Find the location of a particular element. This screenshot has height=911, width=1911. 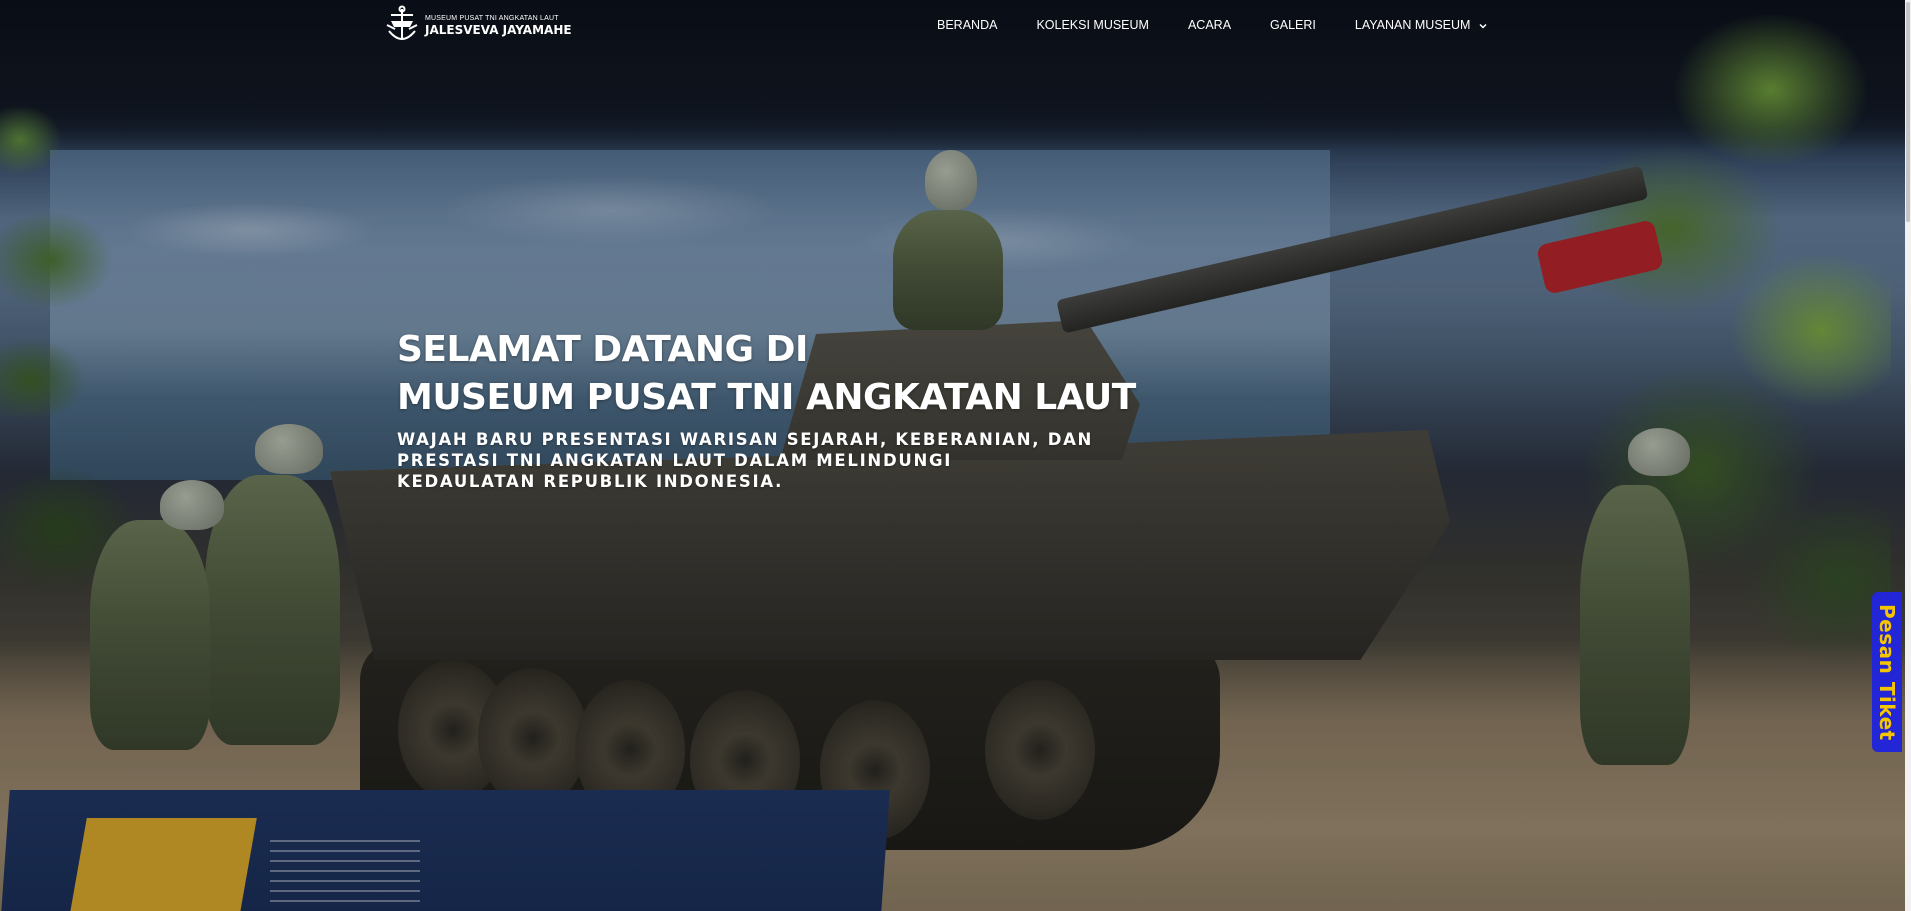

nav-layanan-museum: LAYANAN MUSEUM is located at coordinates (1422, 25).